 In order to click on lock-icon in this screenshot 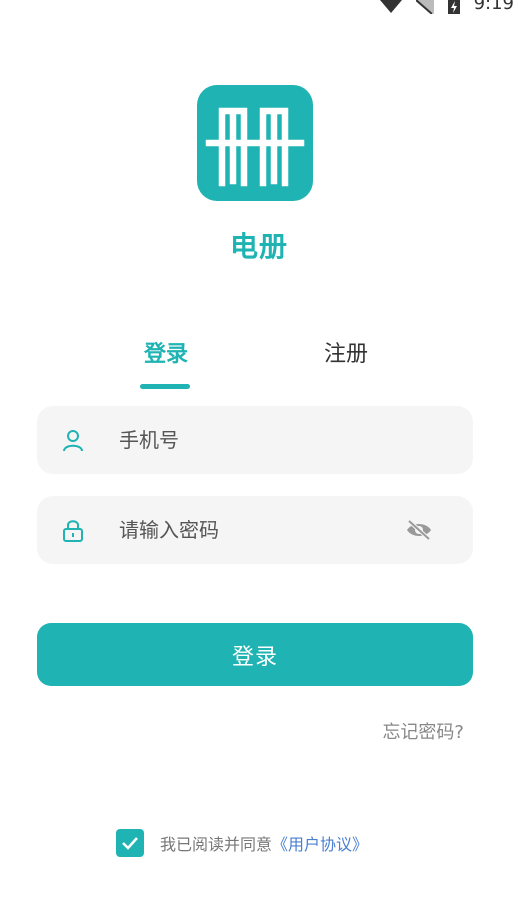, I will do `click(73, 531)`.